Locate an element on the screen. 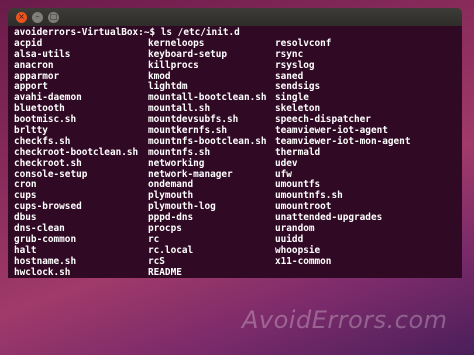  file-entry: rc.local is located at coordinates (171, 250).